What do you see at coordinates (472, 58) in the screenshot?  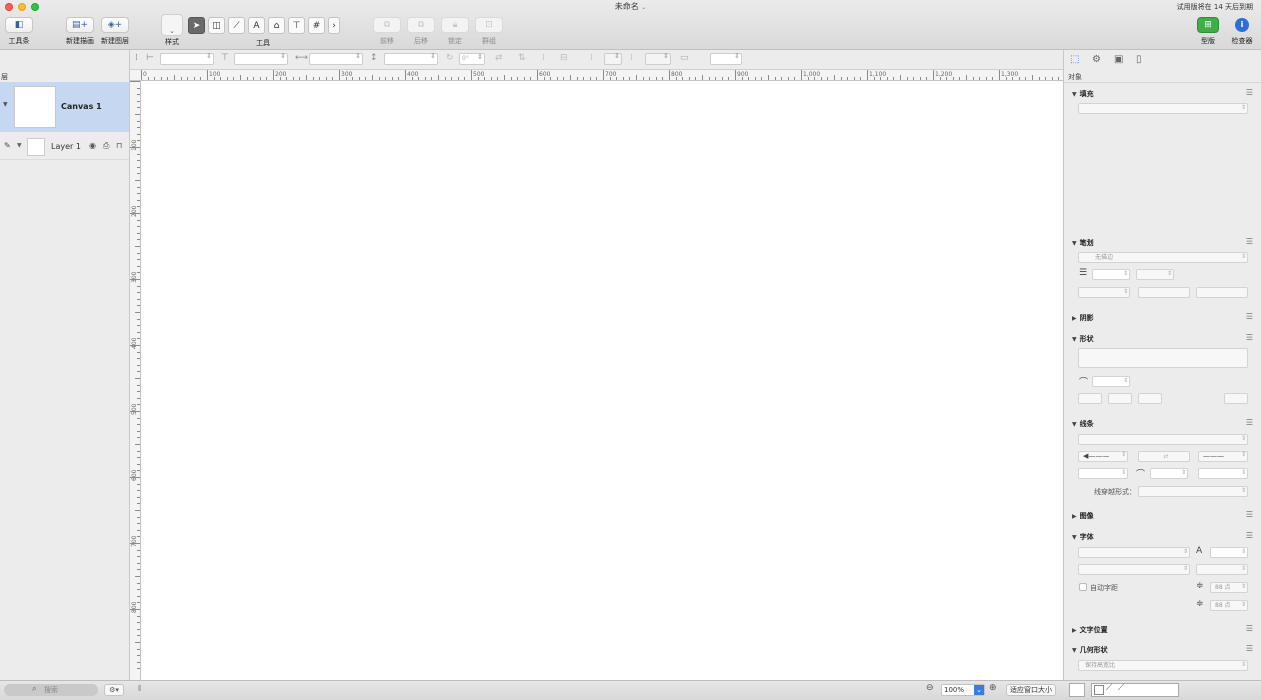 I see `rotation-field: 0°` at bounding box center [472, 58].